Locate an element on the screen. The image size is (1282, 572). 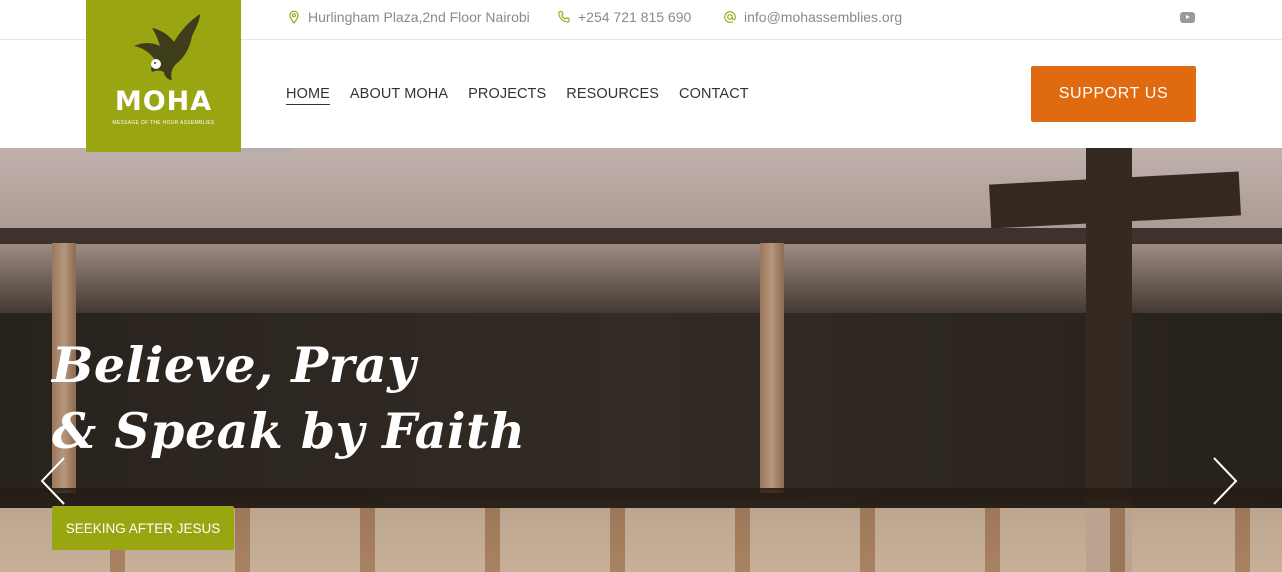
support-us-button: SUPPORT US is located at coordinates (1113, 94).